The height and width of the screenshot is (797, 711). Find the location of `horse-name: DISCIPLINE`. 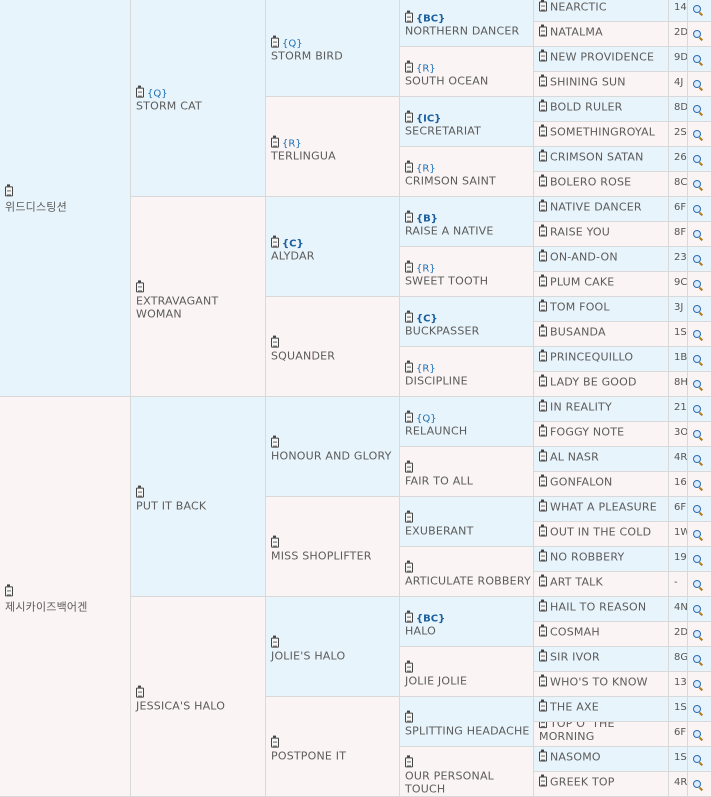

horse-name: DISCIPLINE is located at coordinates (468, 380).